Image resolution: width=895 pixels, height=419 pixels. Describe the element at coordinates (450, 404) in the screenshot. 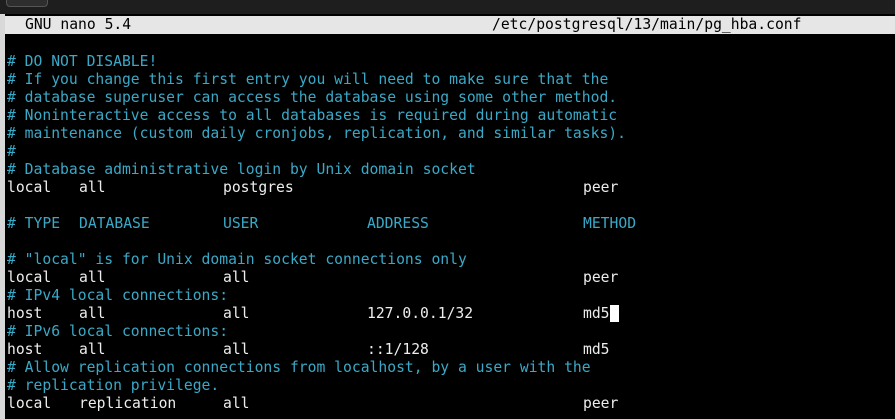

I see `config-entry-line: local replication all peer` at that location.